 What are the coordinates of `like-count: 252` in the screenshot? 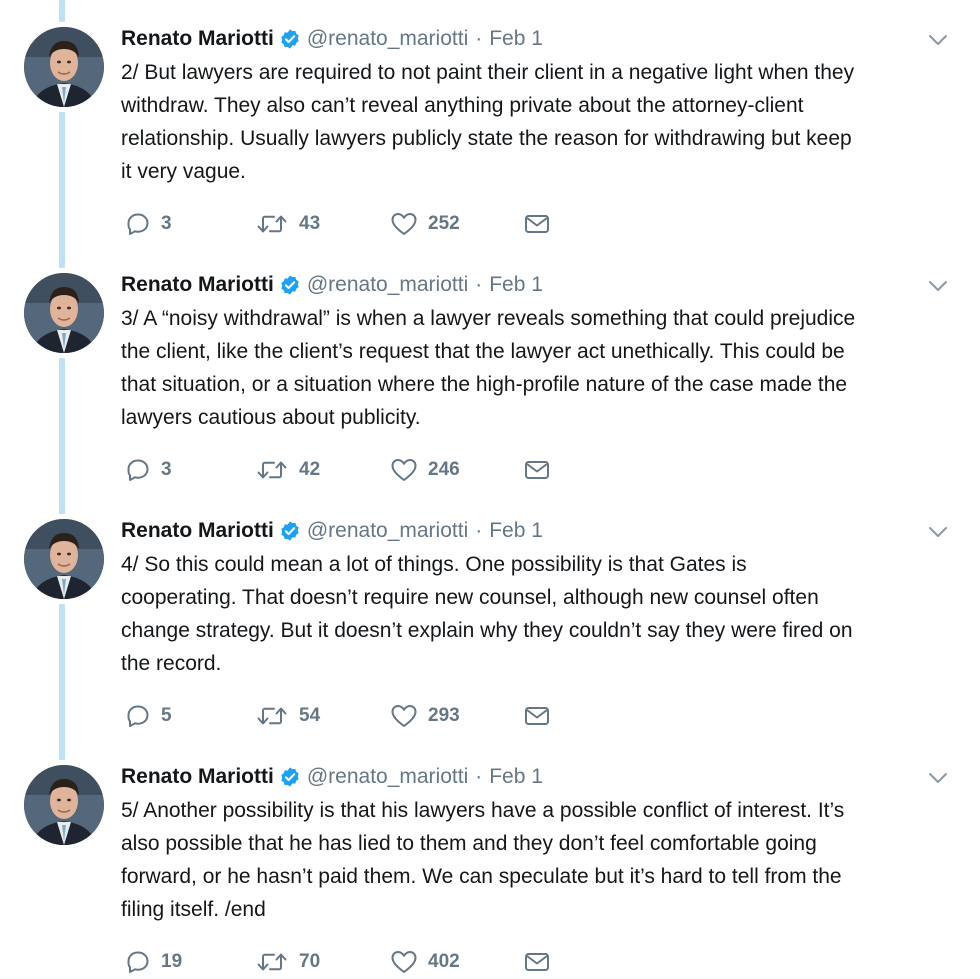 It's located at (444, 223).